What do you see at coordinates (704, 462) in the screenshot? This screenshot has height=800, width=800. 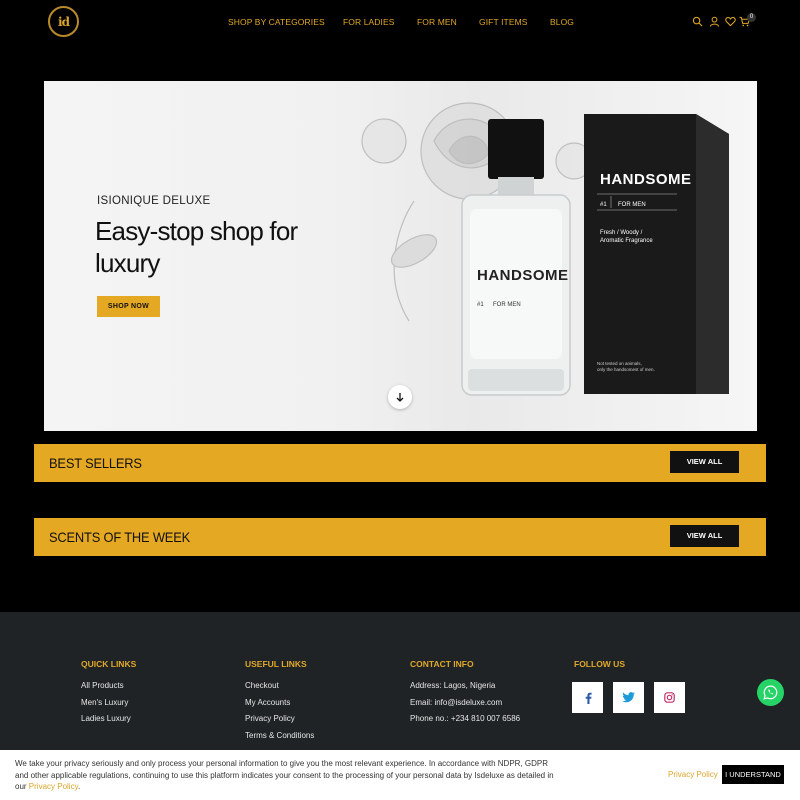 I see `best-sellers-view-all-button: VIEW ALL` at bounding box center [704, 462].